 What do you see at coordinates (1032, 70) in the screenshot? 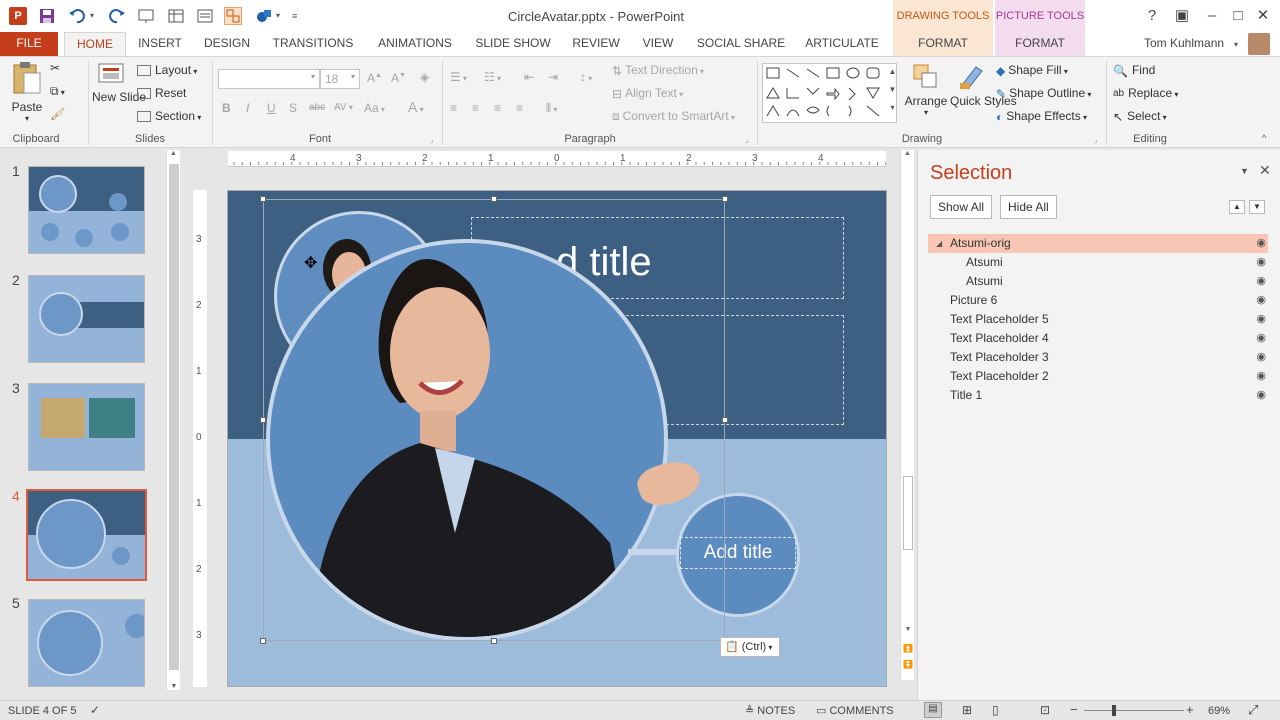
I see `shape-fill-button: ◆ Shape Fill ▾` at bounding box center [1032, 70].